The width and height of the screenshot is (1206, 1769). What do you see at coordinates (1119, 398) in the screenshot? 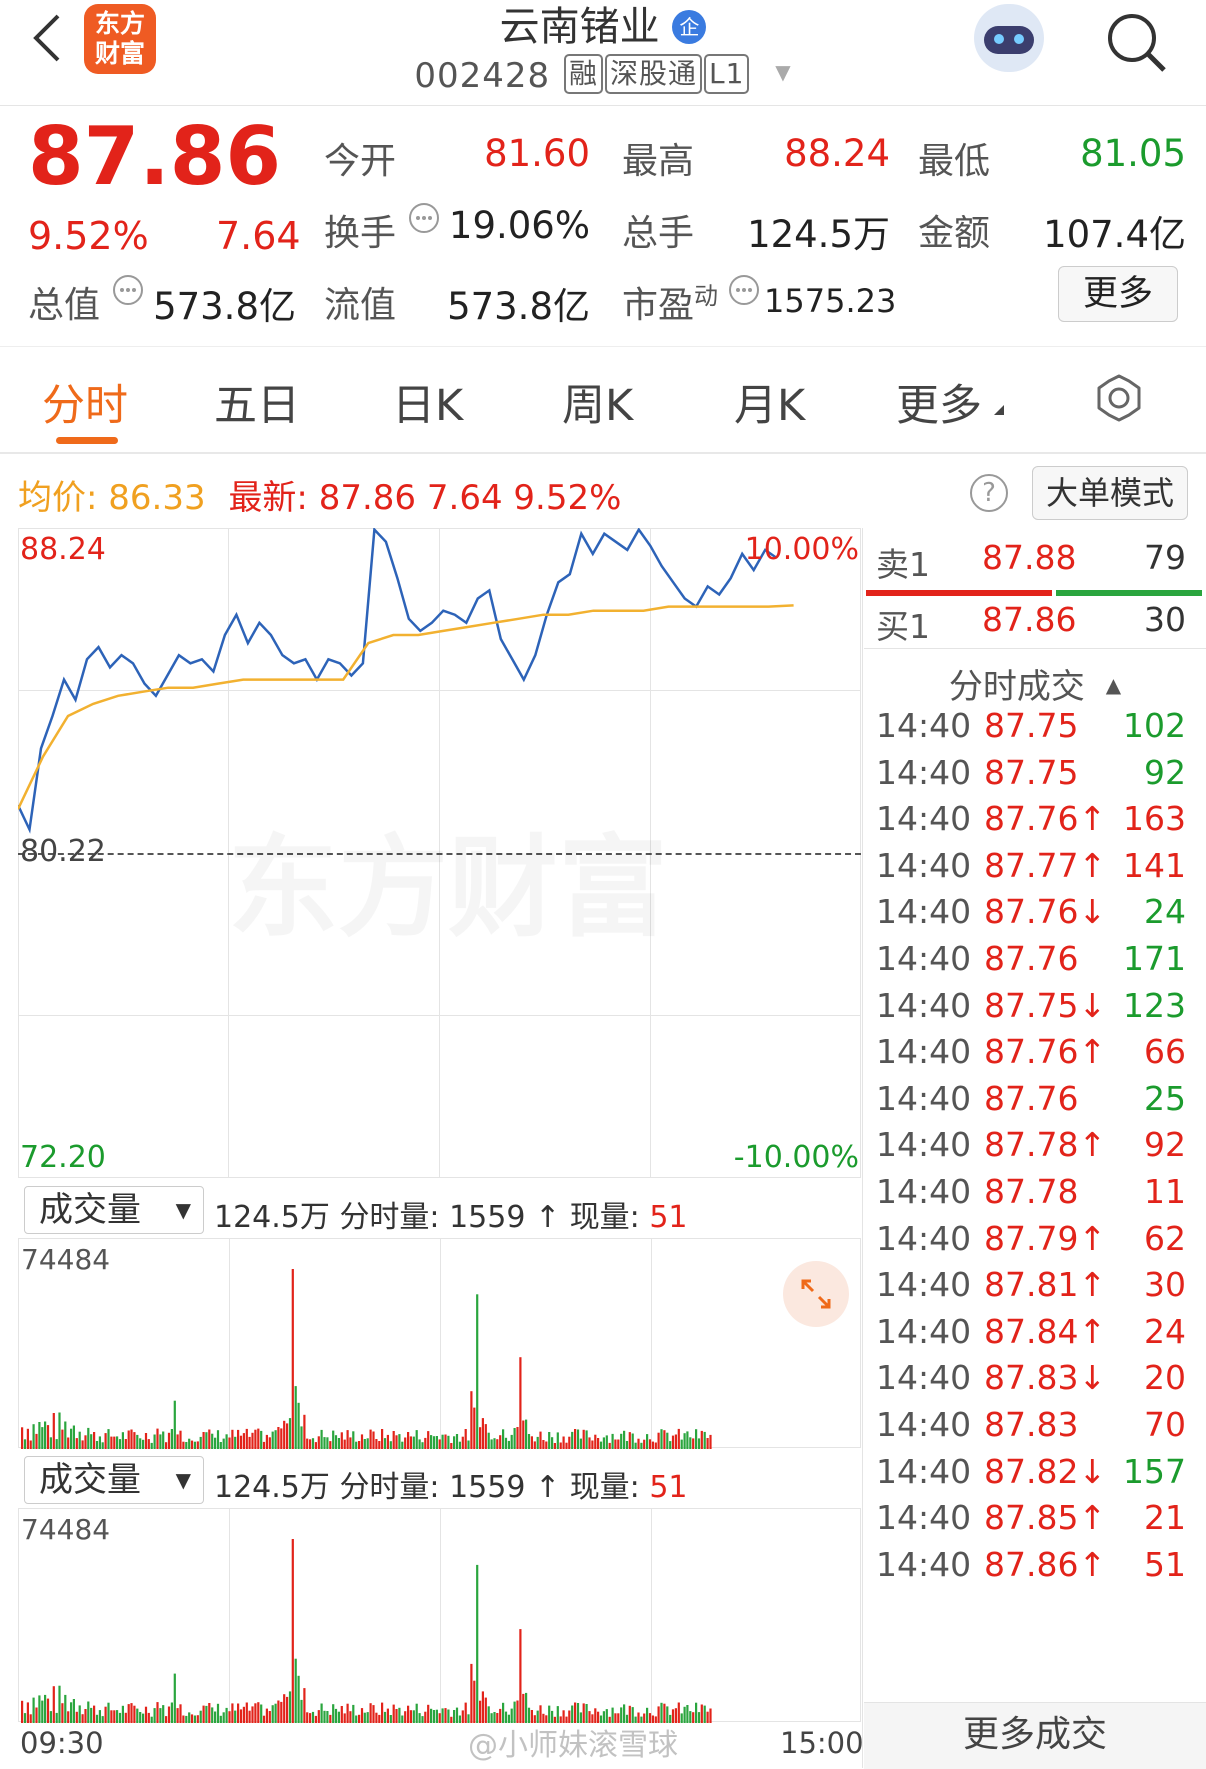
I see `settings-gear-icon` at bounding box center [1119, 398].